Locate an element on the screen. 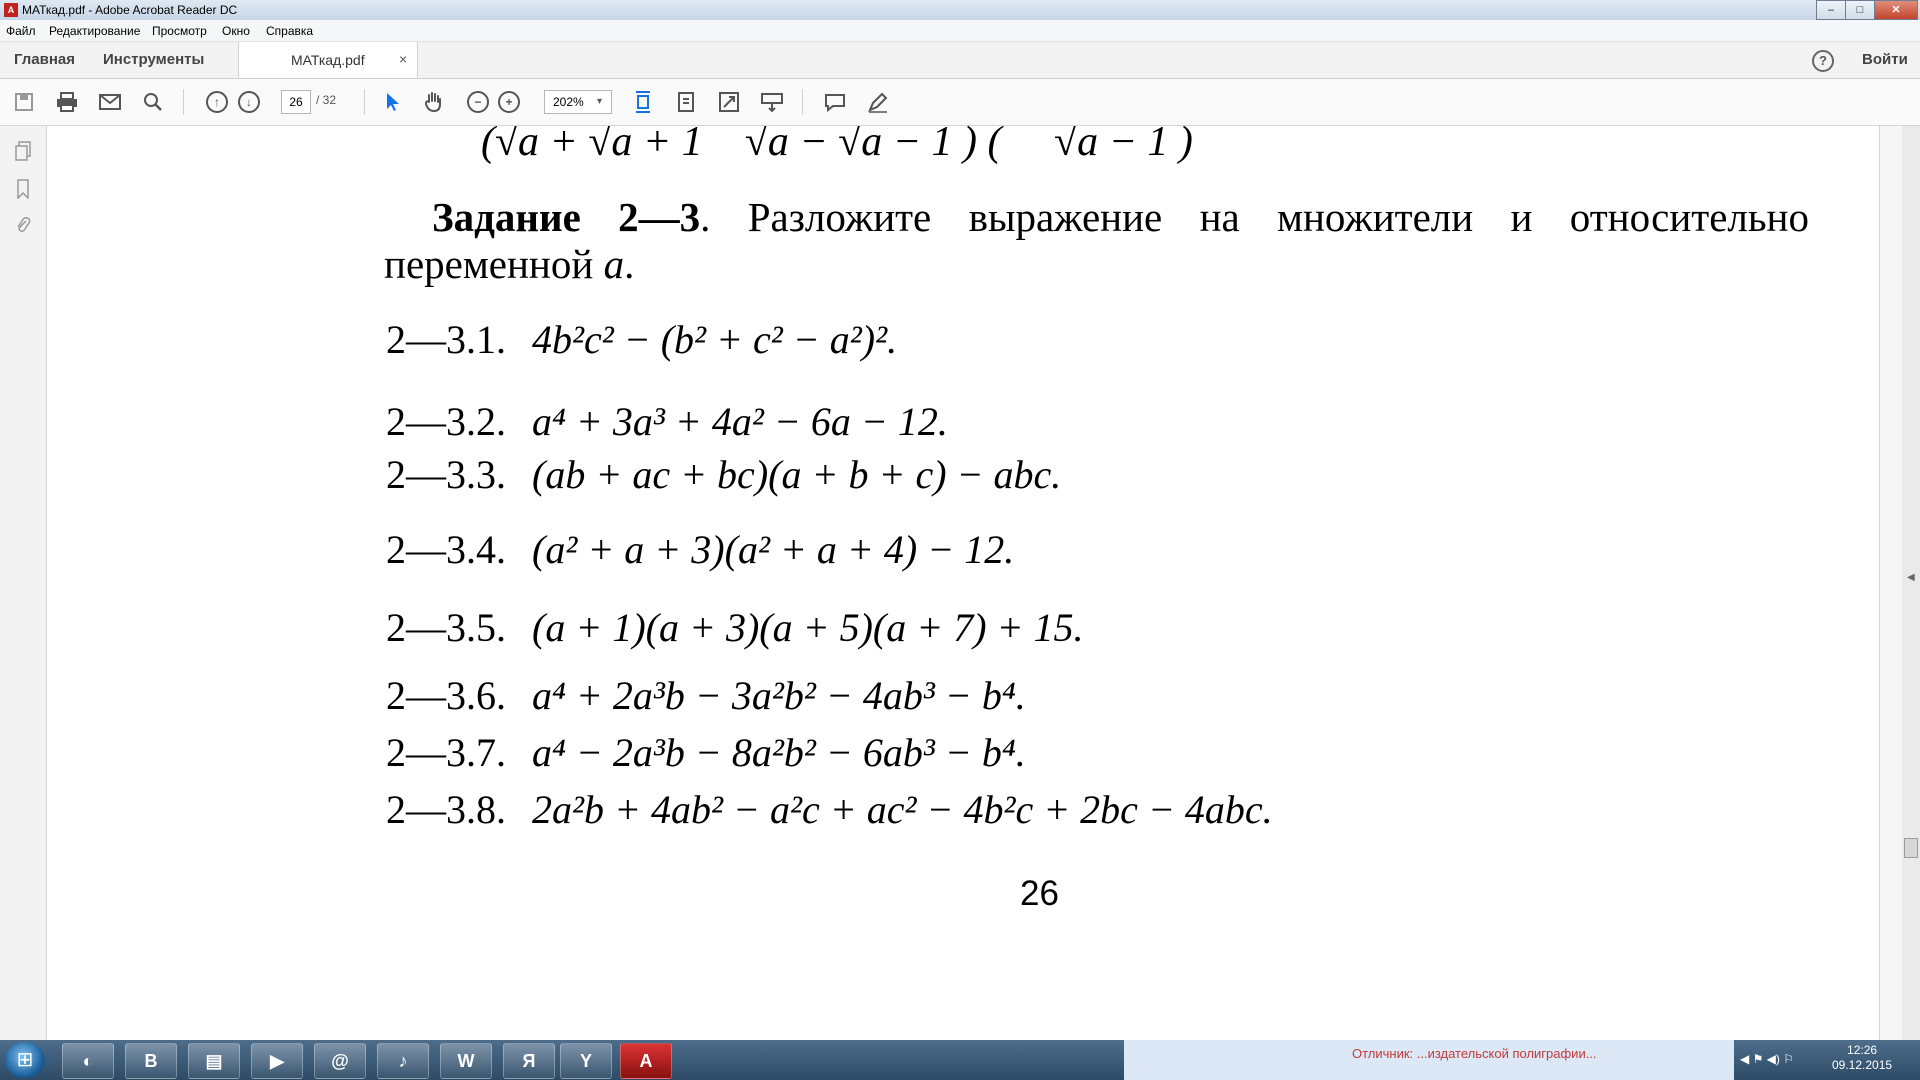 The image size is (1920, 1080). toolbar: ↑ ↓ 26 / 32 − + 202% ▾ is located at coordinates (960, 102).